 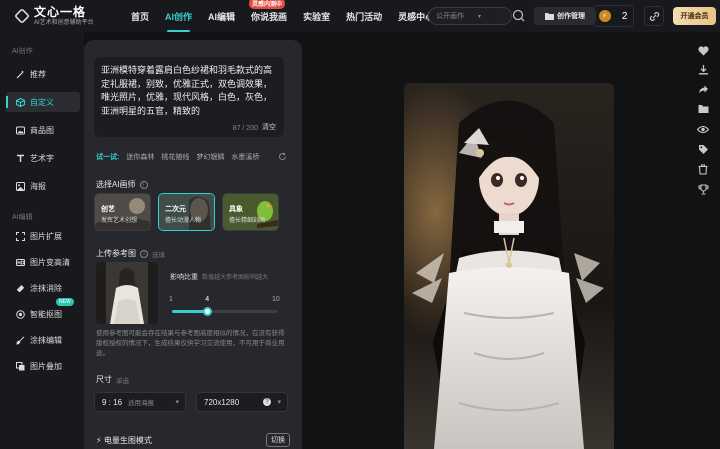 I want to click on sidebar-item-image-expand: 图片扩展, so click(x=43, y=236).